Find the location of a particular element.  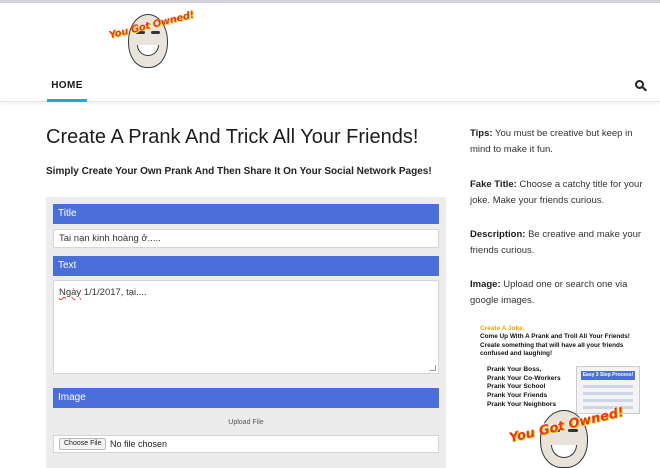

promo-heading: Create A Joke, is located at coordinates (502, 328).